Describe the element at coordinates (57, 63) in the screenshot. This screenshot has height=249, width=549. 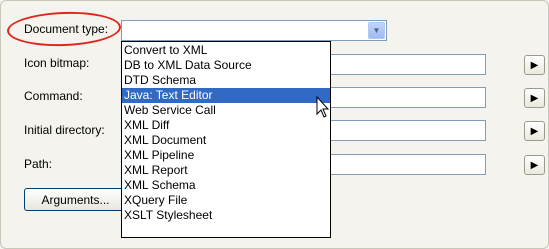
I see `icon-bitmap-label: Icon bitmap:` at that location.